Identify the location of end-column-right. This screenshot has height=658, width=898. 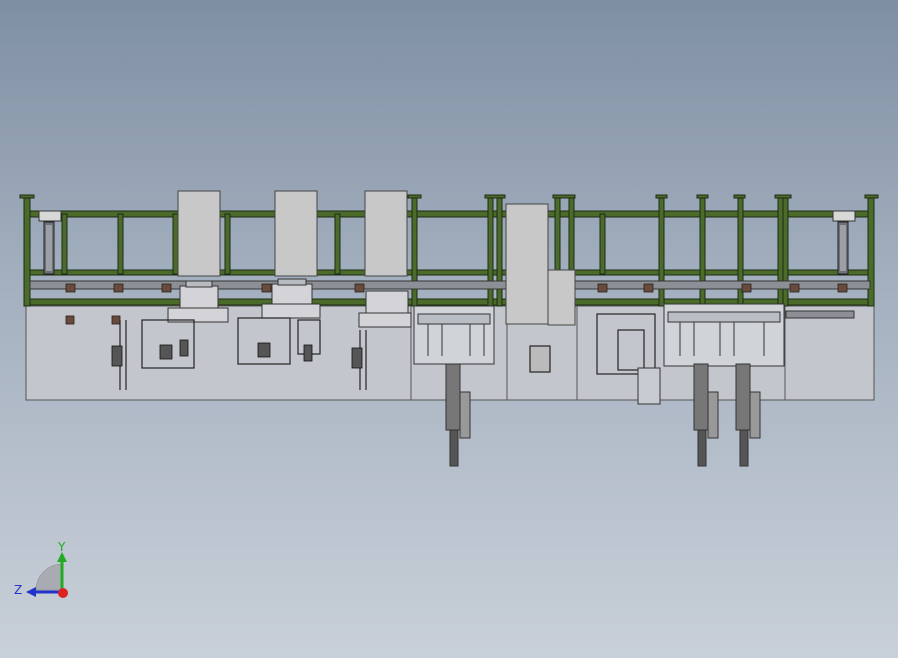
(844, 242).